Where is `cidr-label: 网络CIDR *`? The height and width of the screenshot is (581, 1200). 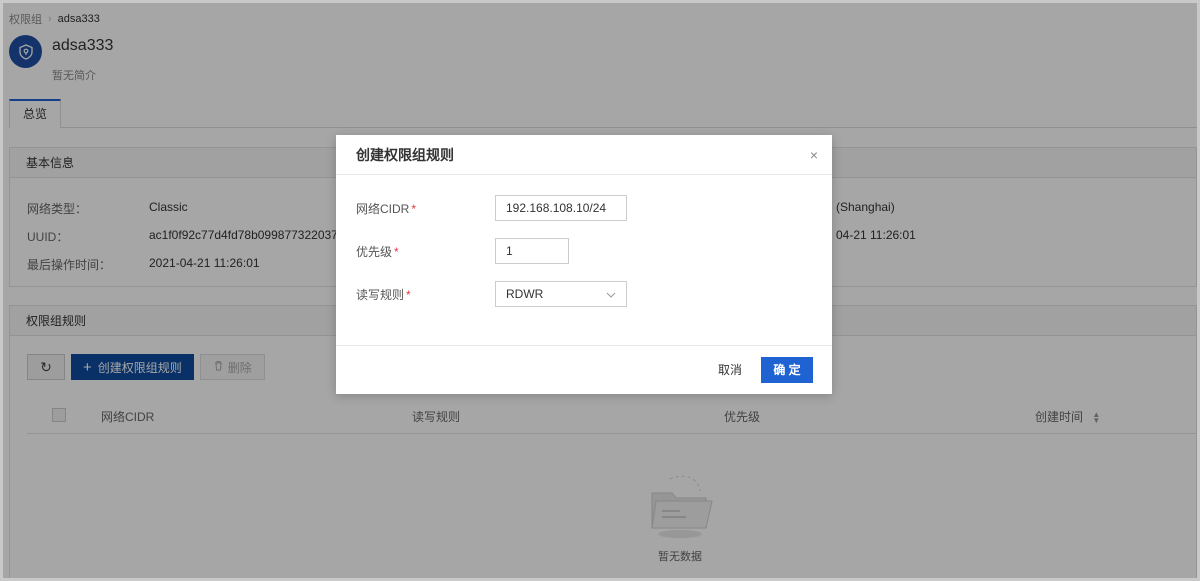 cidr-label: 网络CIDR * is located at coordinates (386, 208).